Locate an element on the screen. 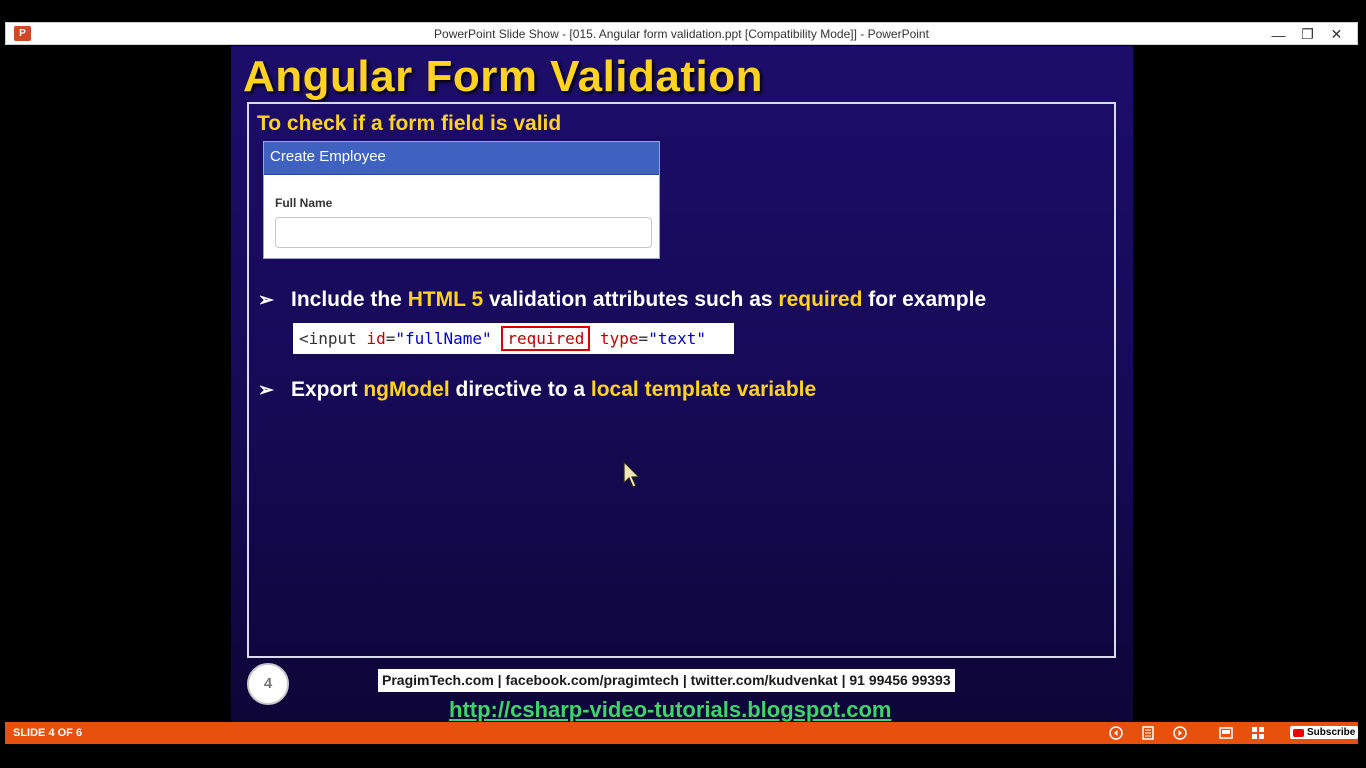 The width and height of the screenshot is (1366, 768). bullet-highlight: local template variable is located at coordinates (703, 389).